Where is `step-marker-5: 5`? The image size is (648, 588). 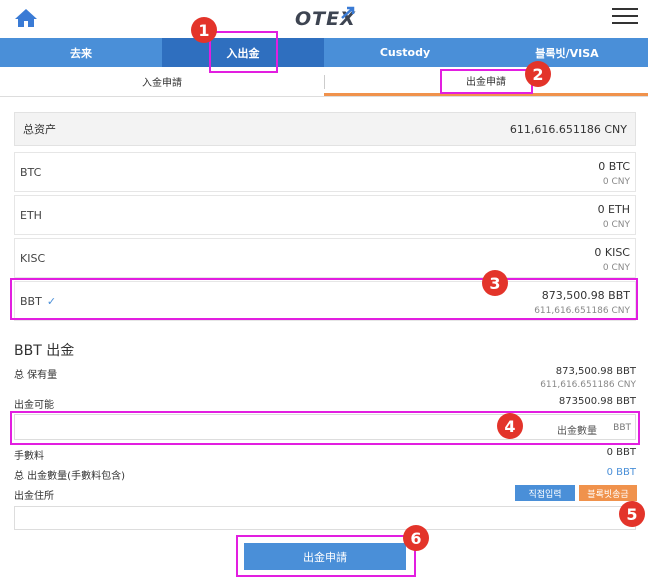
step-marker-5: 5 is located at coordinates (632, 514).